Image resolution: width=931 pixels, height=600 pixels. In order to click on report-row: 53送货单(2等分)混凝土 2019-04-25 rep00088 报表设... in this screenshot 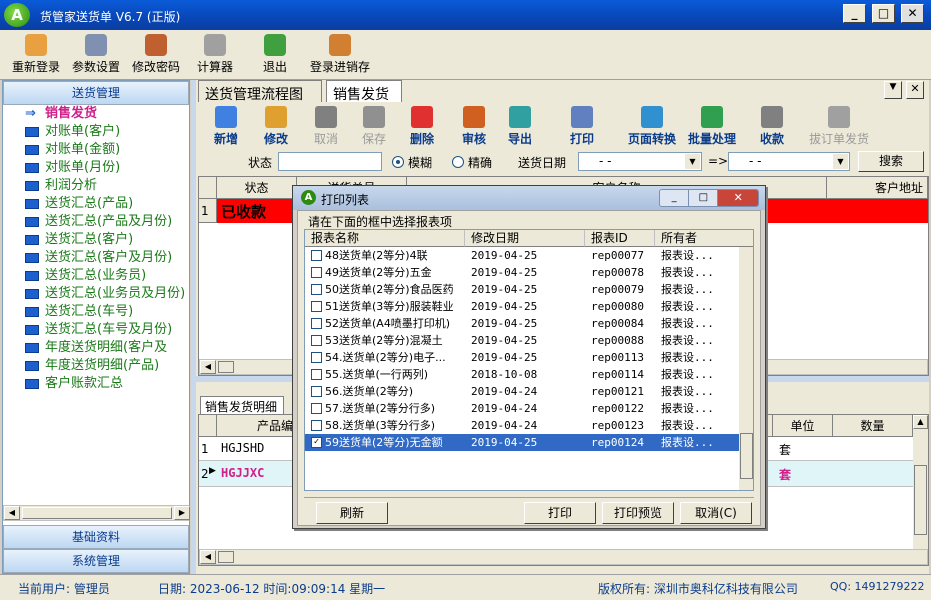, I will do `click(522, 340)`.